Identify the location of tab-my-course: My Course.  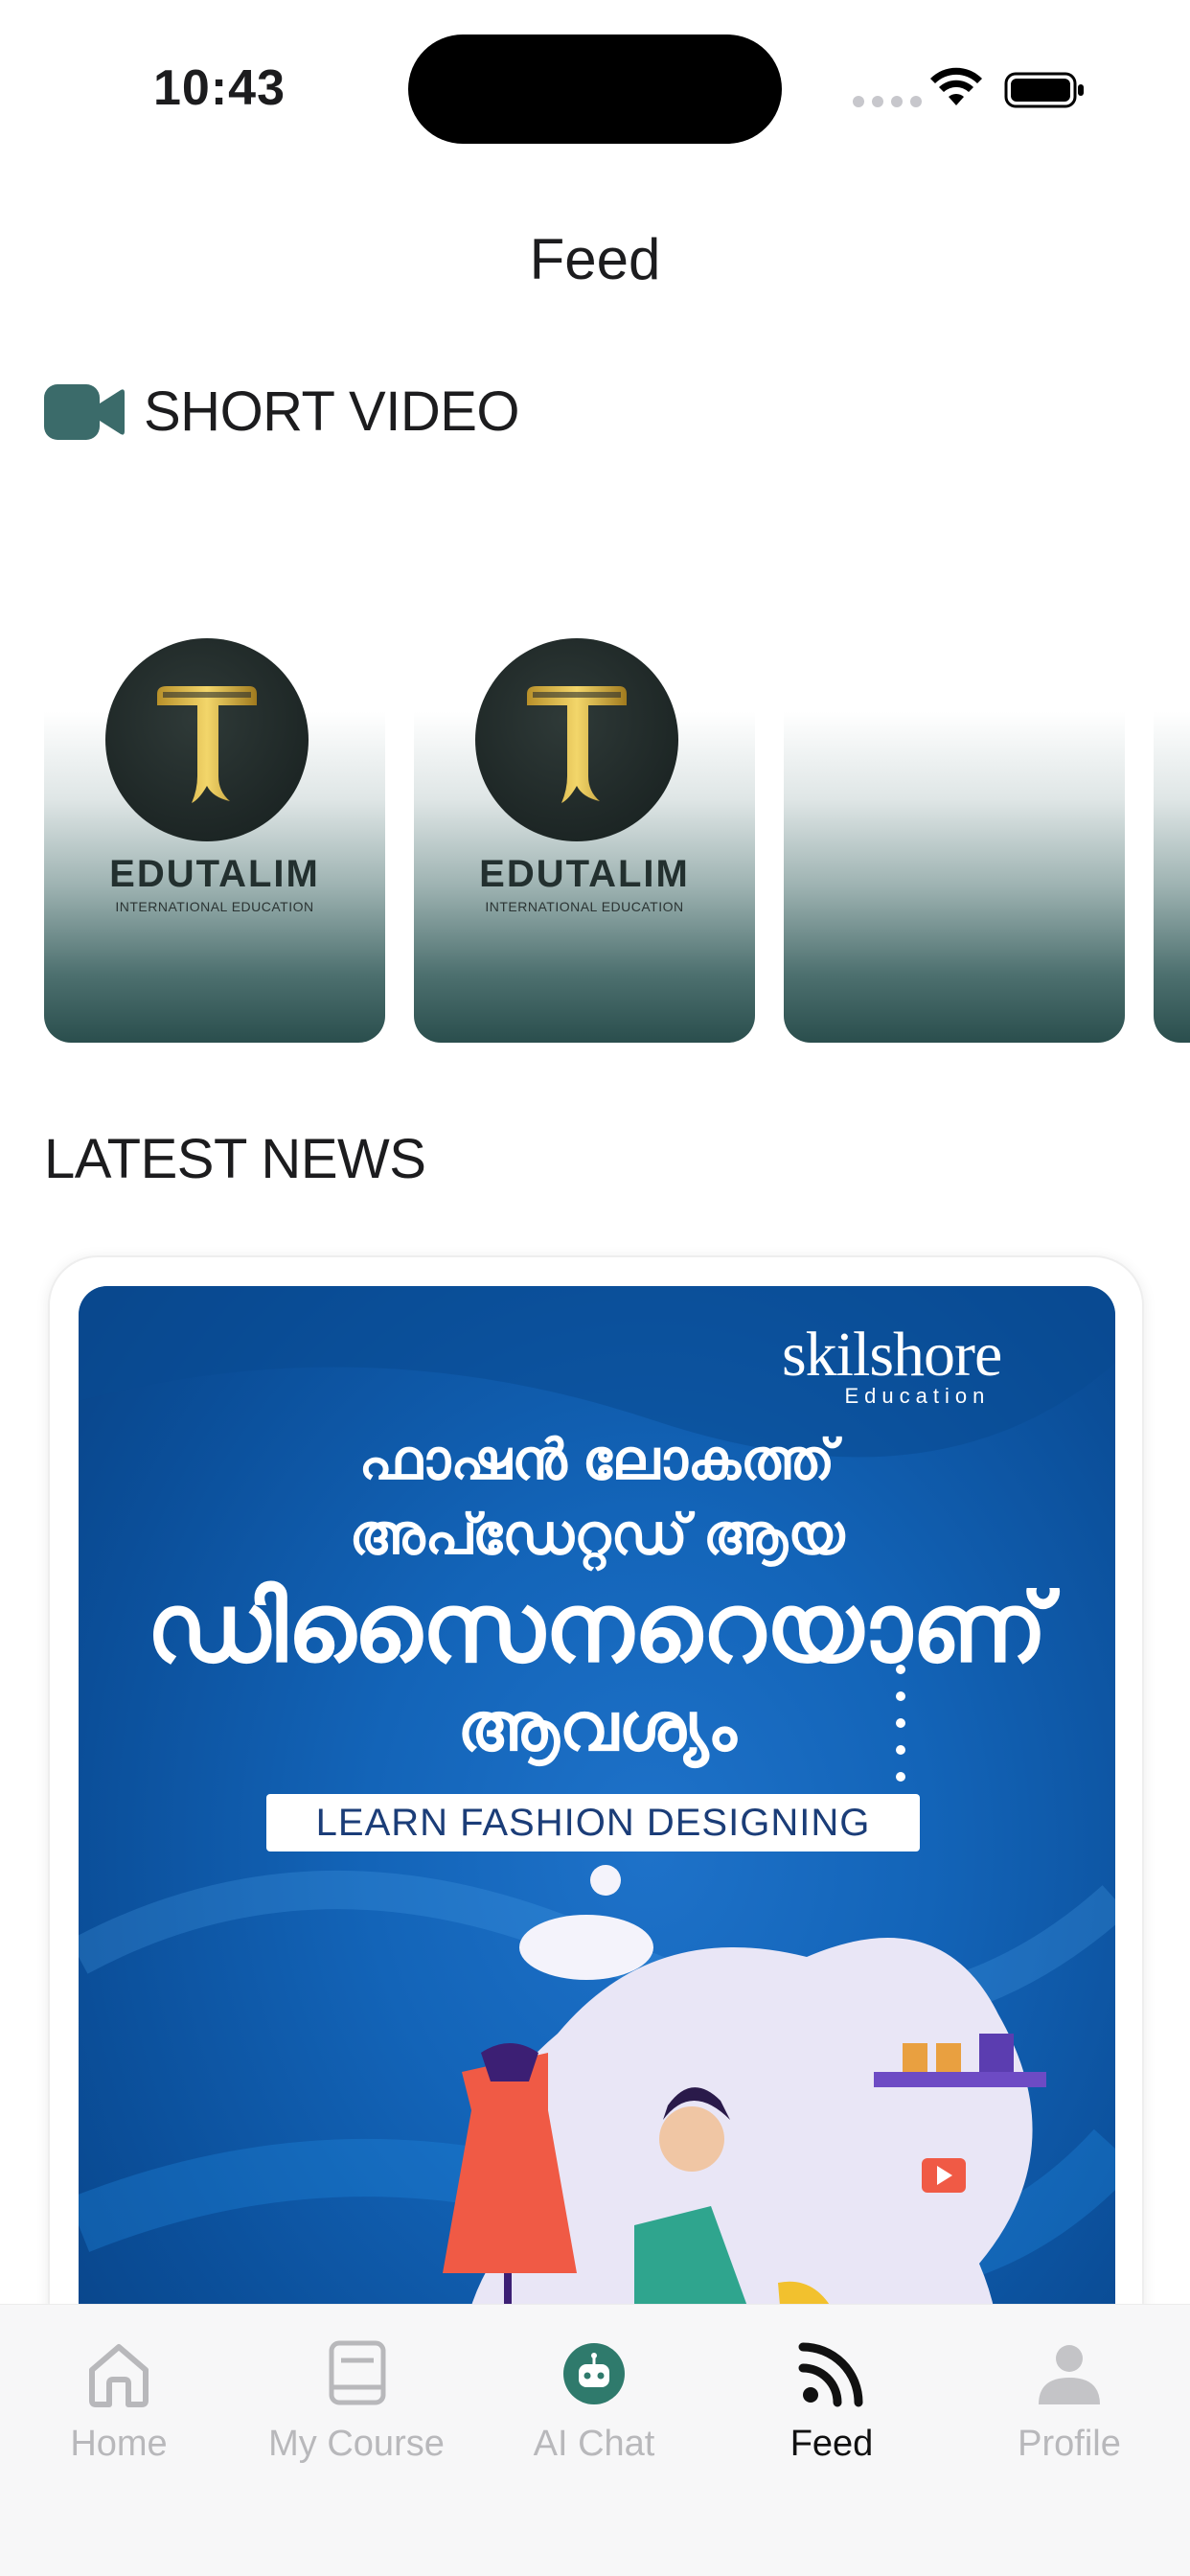
(357, 2404).